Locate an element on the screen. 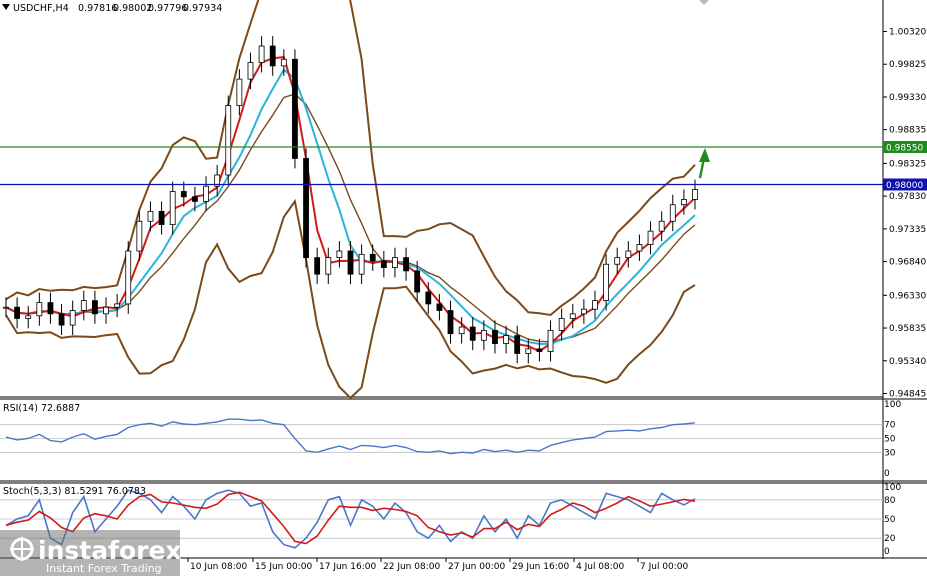  price-tick-label: 0.98835 is located at coordinates (907, 131).